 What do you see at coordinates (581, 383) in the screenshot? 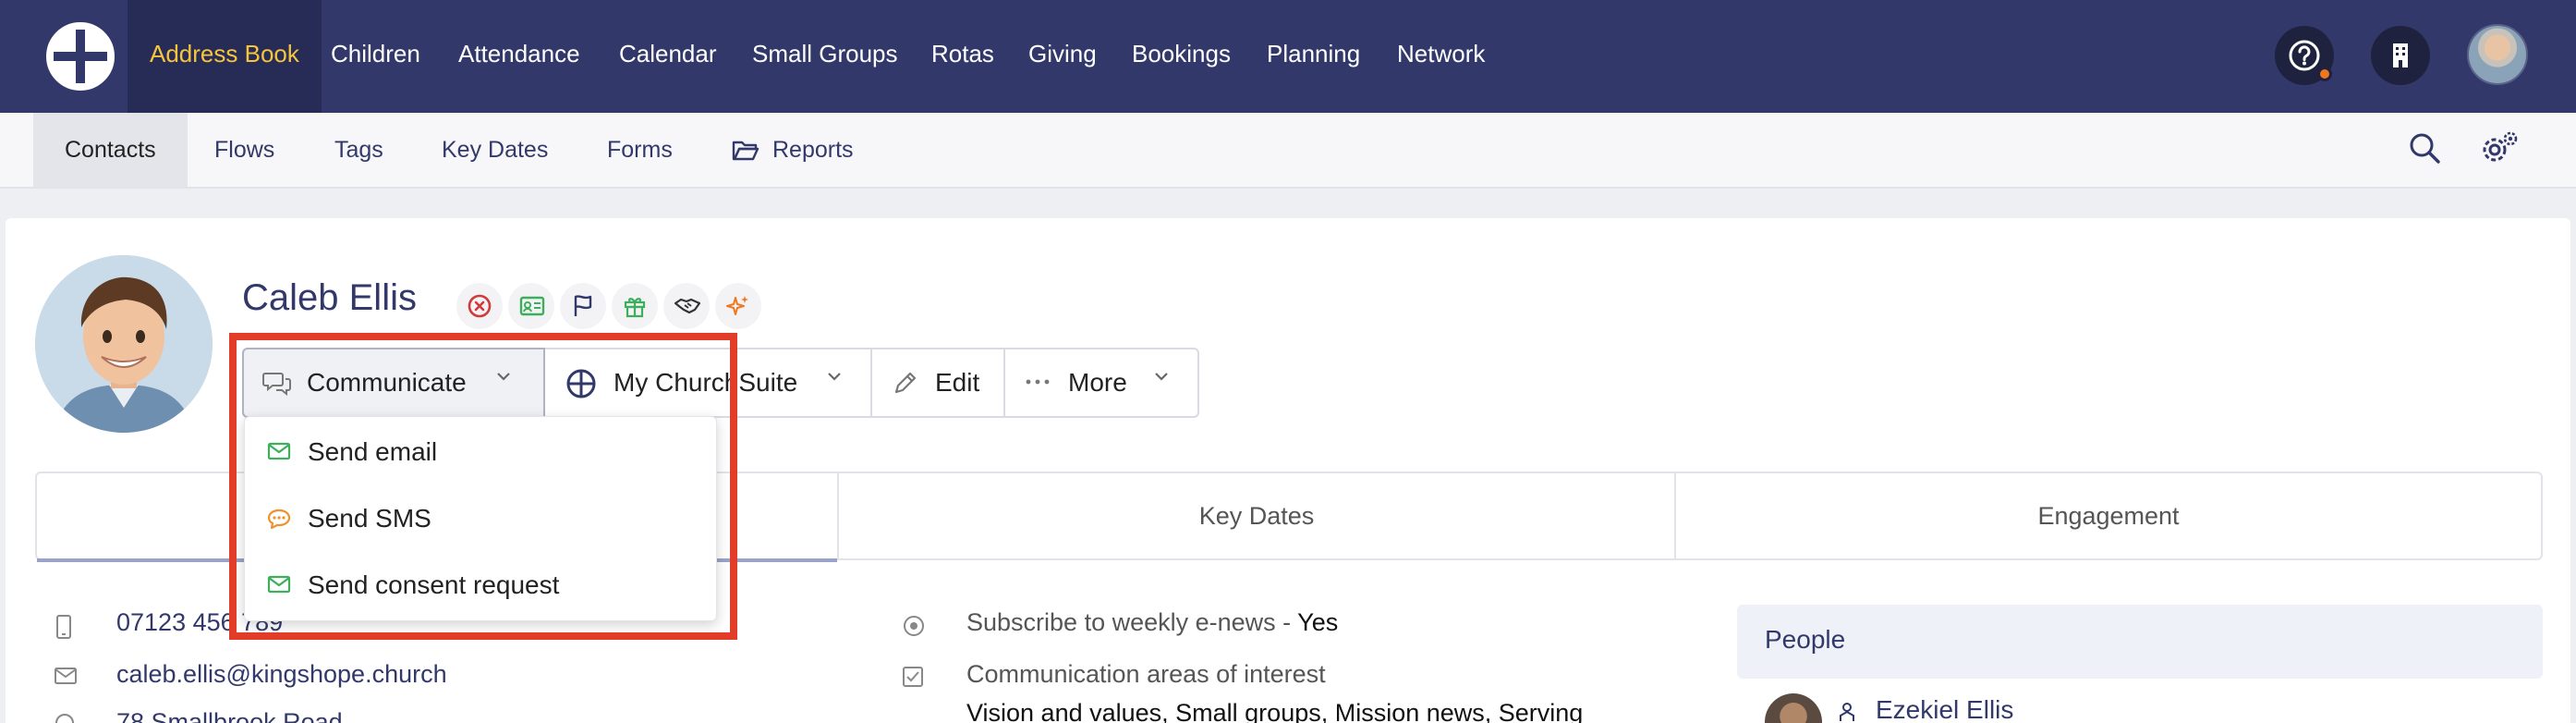
I see `churchsuite-icon` at bounding box center [581, 383].